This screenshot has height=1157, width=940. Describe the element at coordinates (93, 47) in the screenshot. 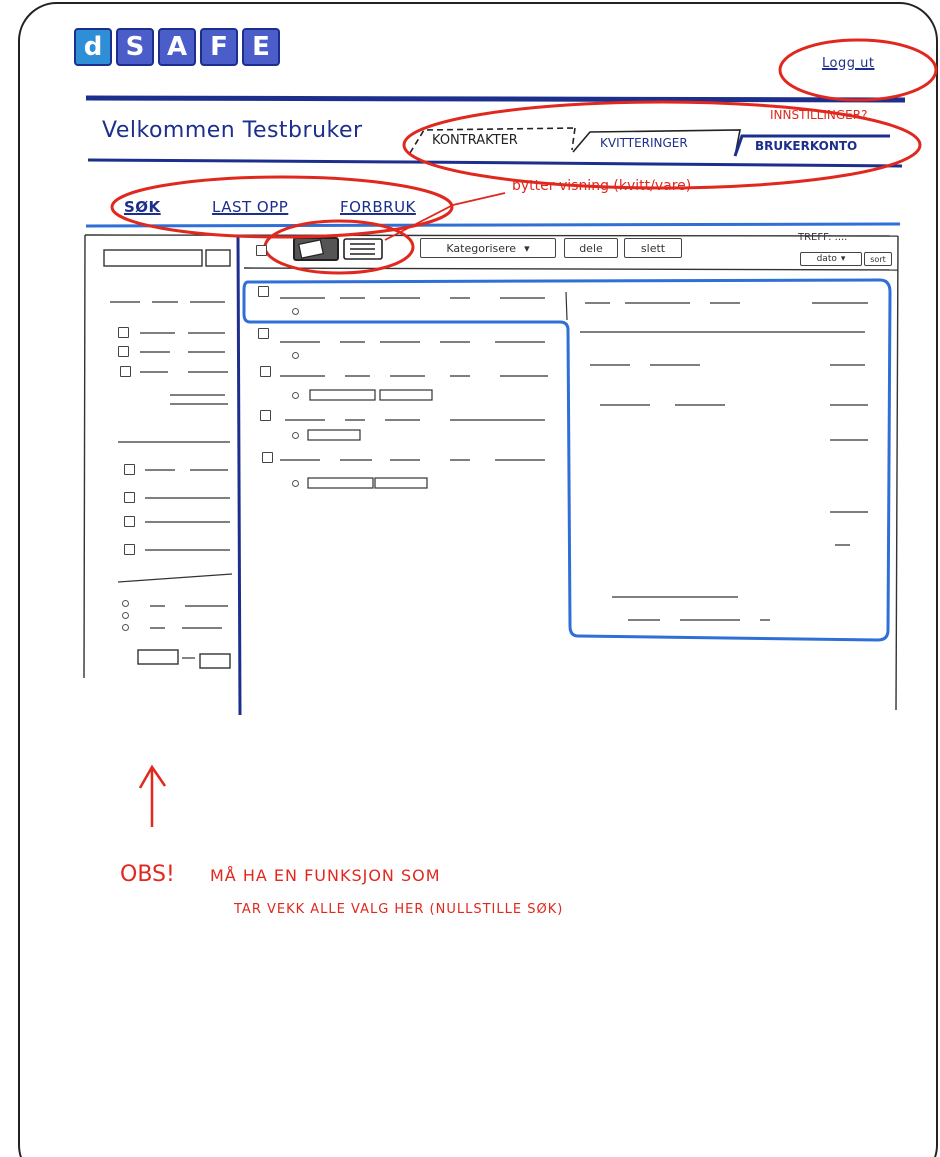

I see `logo-letter: d` at that location.